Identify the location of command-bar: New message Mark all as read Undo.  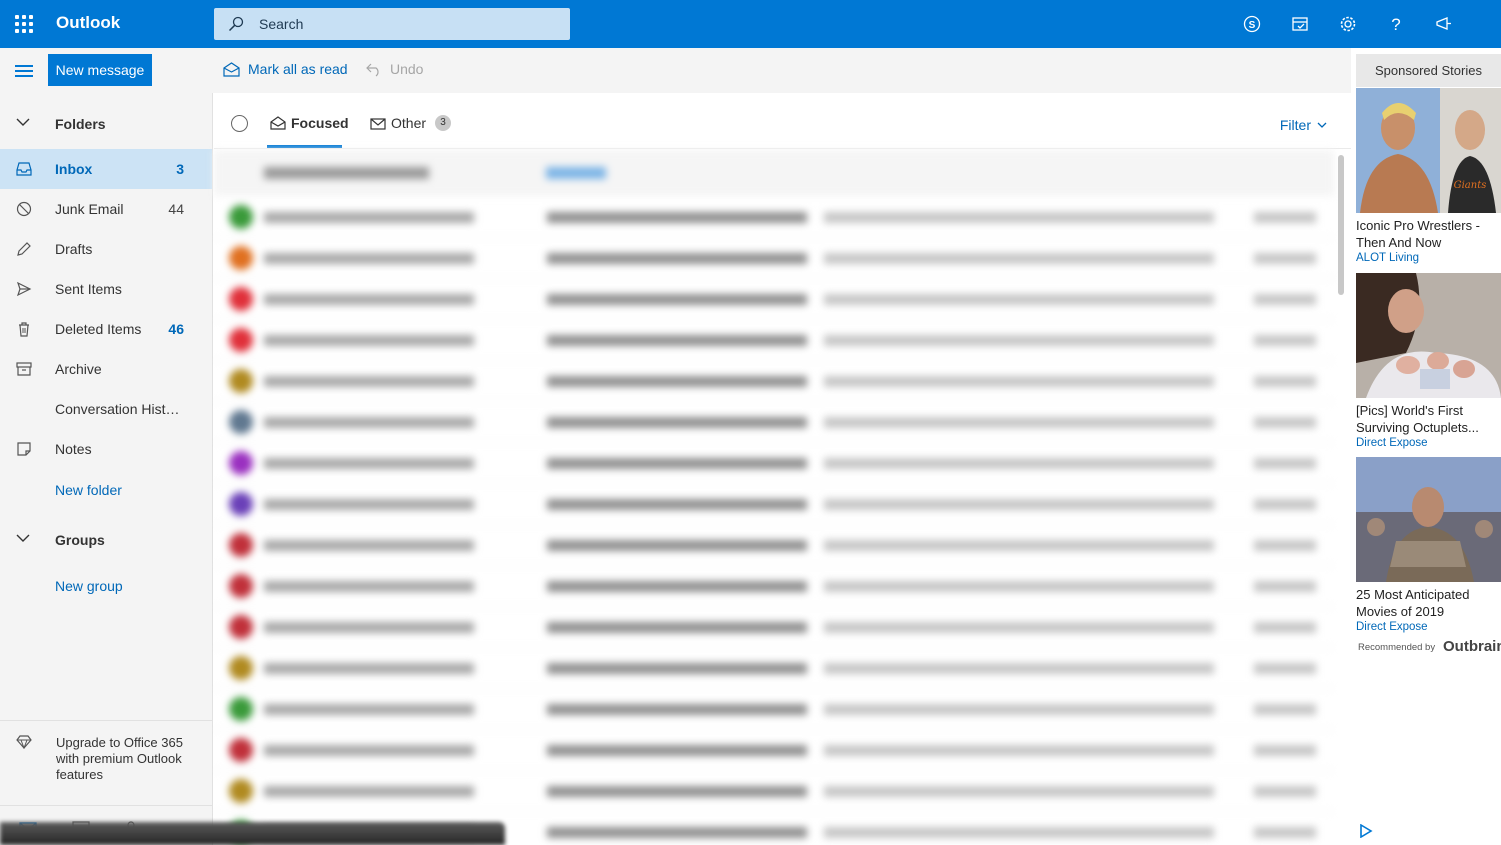
(675, 70).